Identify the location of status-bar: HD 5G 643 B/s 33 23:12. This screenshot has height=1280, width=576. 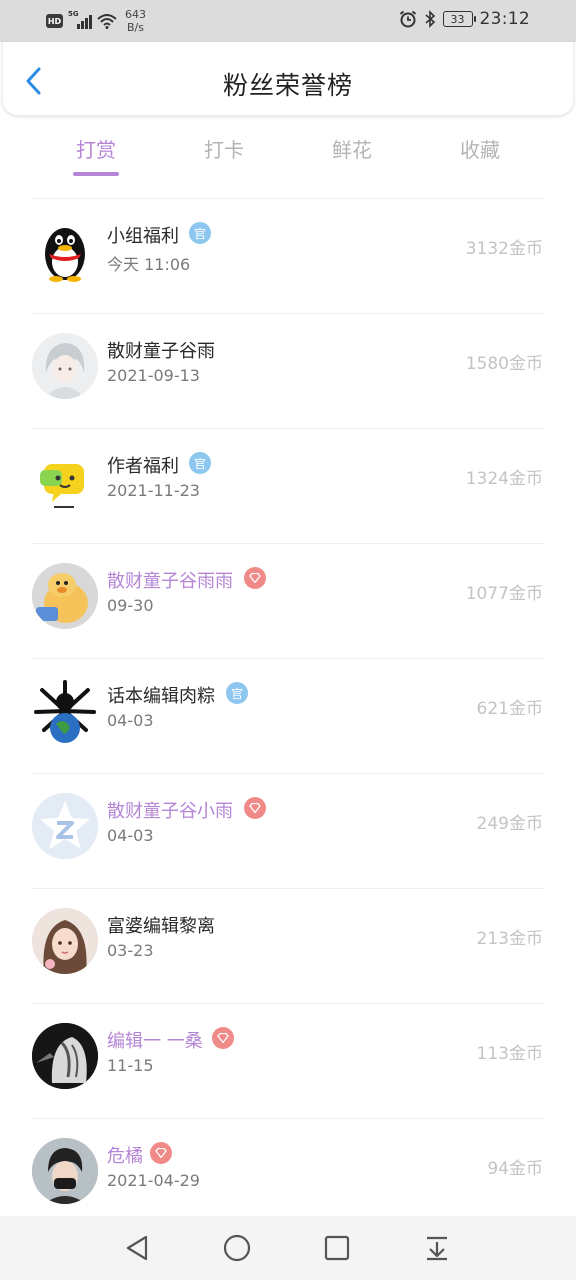
(288, 21).